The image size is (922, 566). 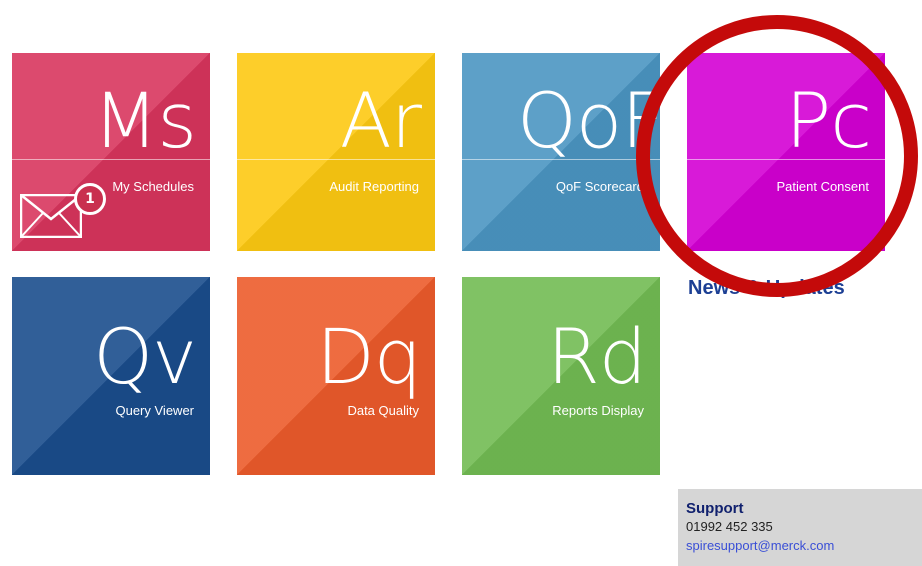 I want to click on tile-label: Audit Reporting, so click(x=374, y=186).